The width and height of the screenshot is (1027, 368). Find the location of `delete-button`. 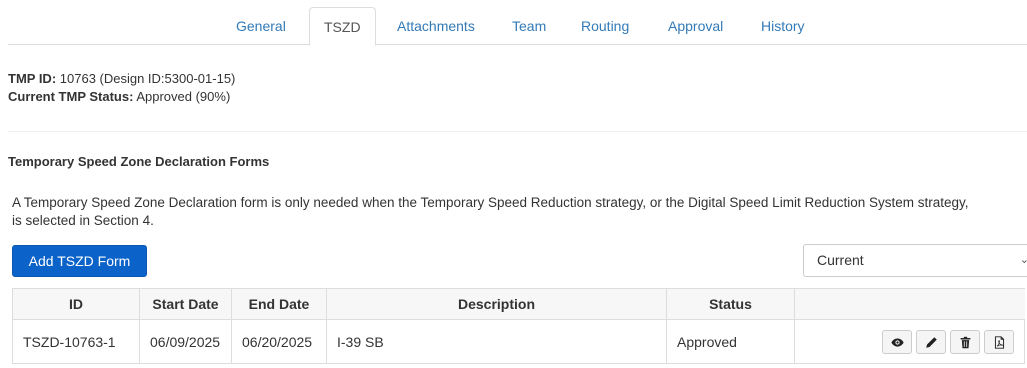

delete-button is located at coordinates (965, 341).